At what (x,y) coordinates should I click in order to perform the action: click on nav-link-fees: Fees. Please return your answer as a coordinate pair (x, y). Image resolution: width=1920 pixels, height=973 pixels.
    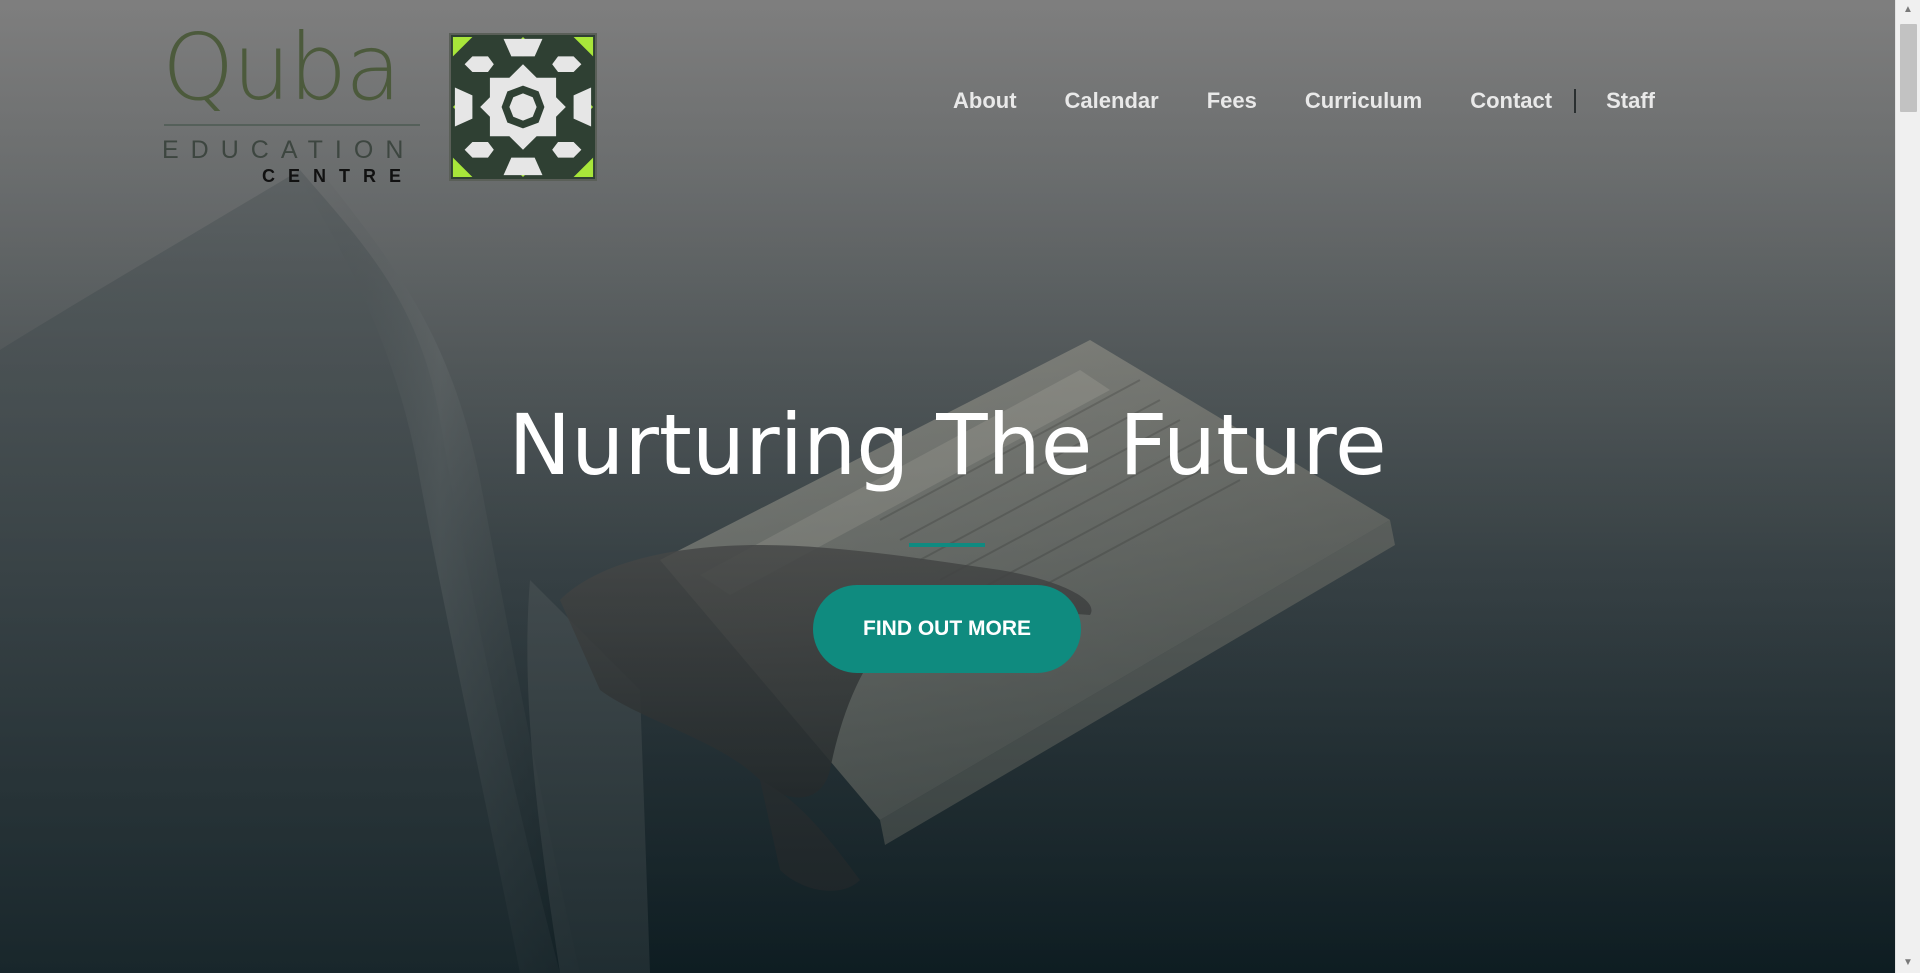
    Looking at the image, I should click on (1232, 101).